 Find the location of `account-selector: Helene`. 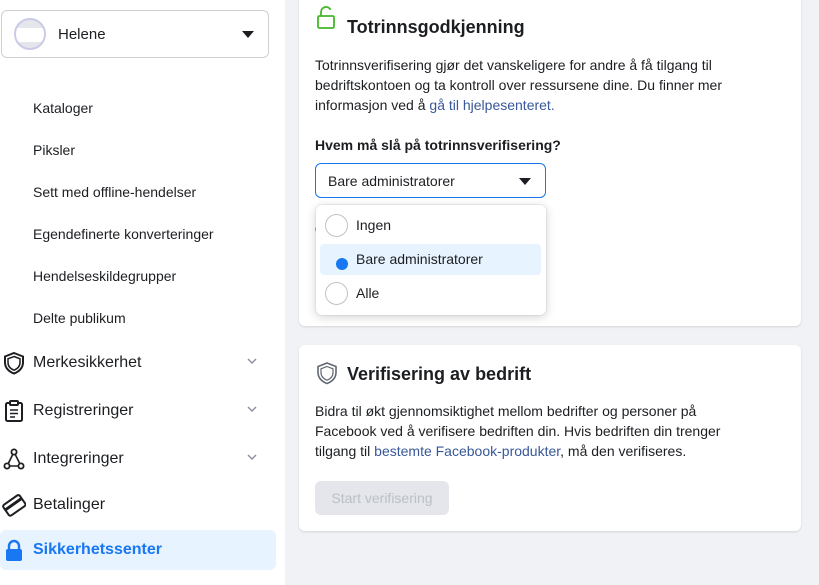

account-selector: Helene is located at coordinates (135, 34).